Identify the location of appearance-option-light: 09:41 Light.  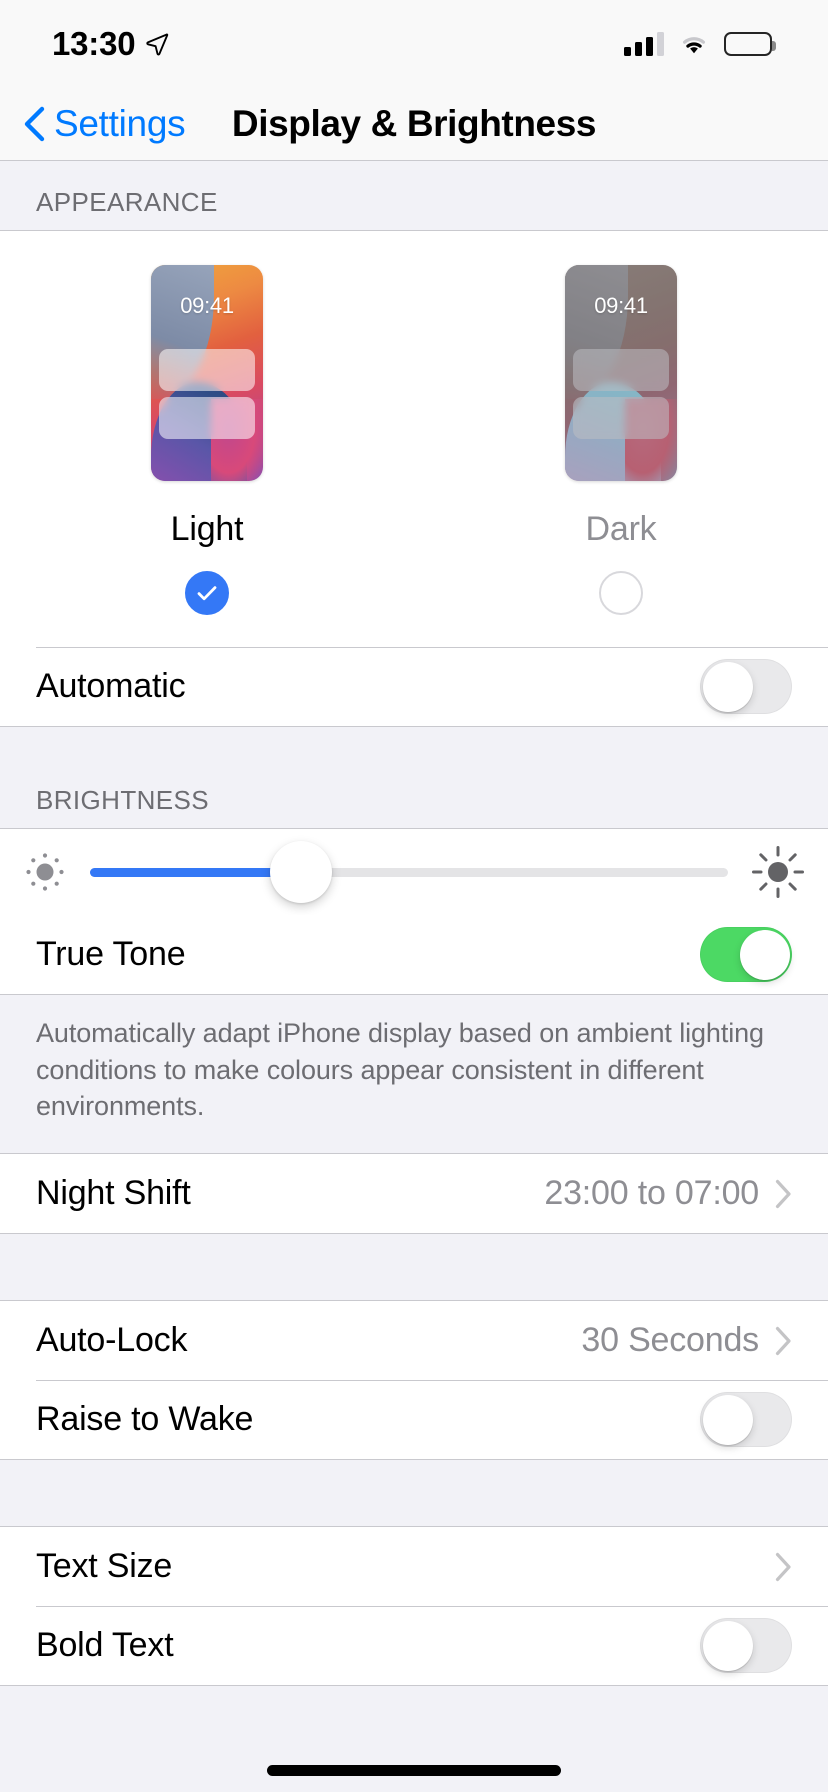
(207, 440).